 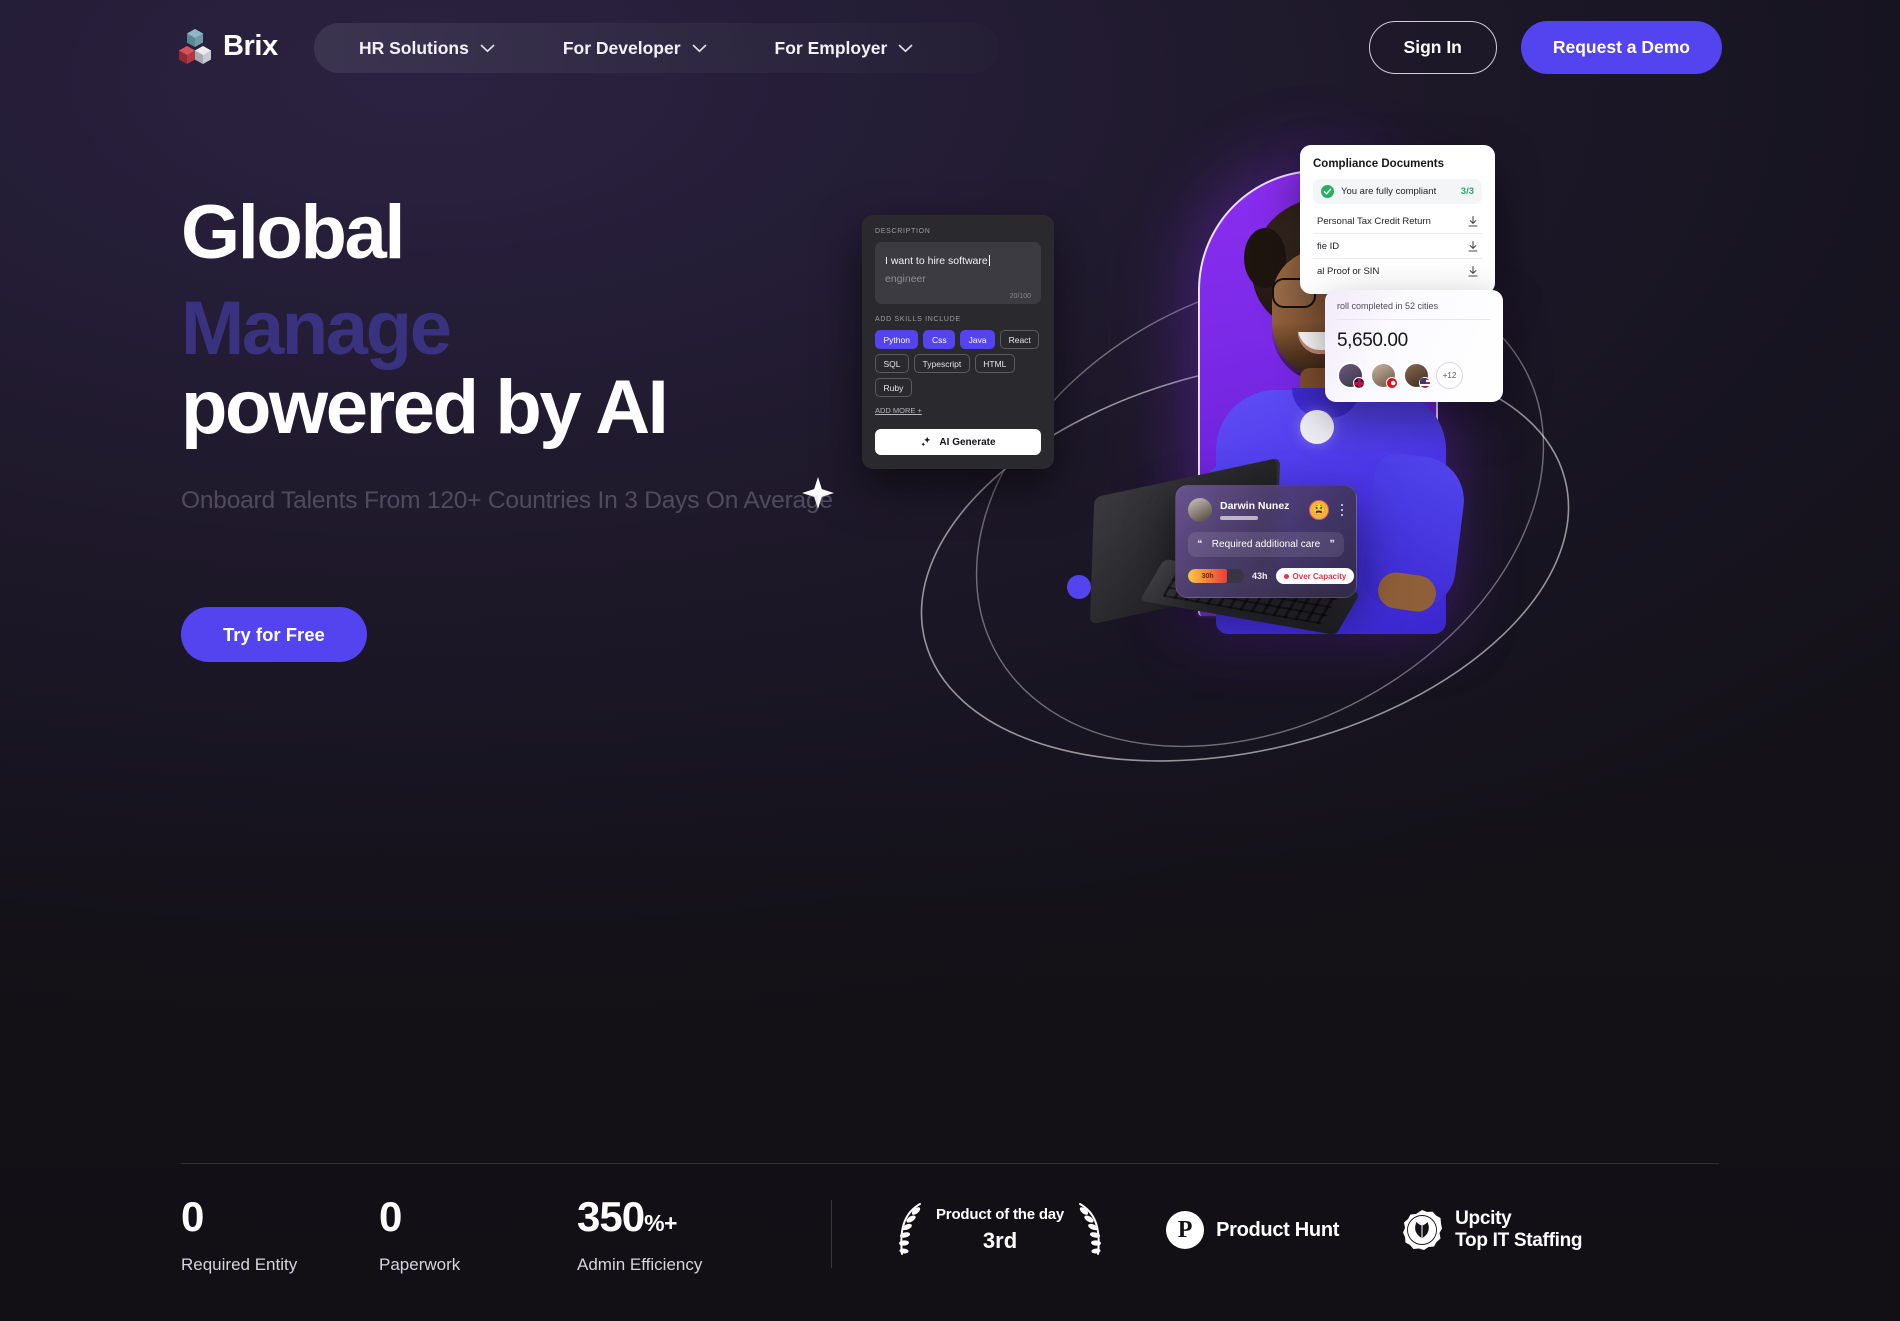 I want to click on nav-item-for-developer: For Developer, so click(x=635, y=48).